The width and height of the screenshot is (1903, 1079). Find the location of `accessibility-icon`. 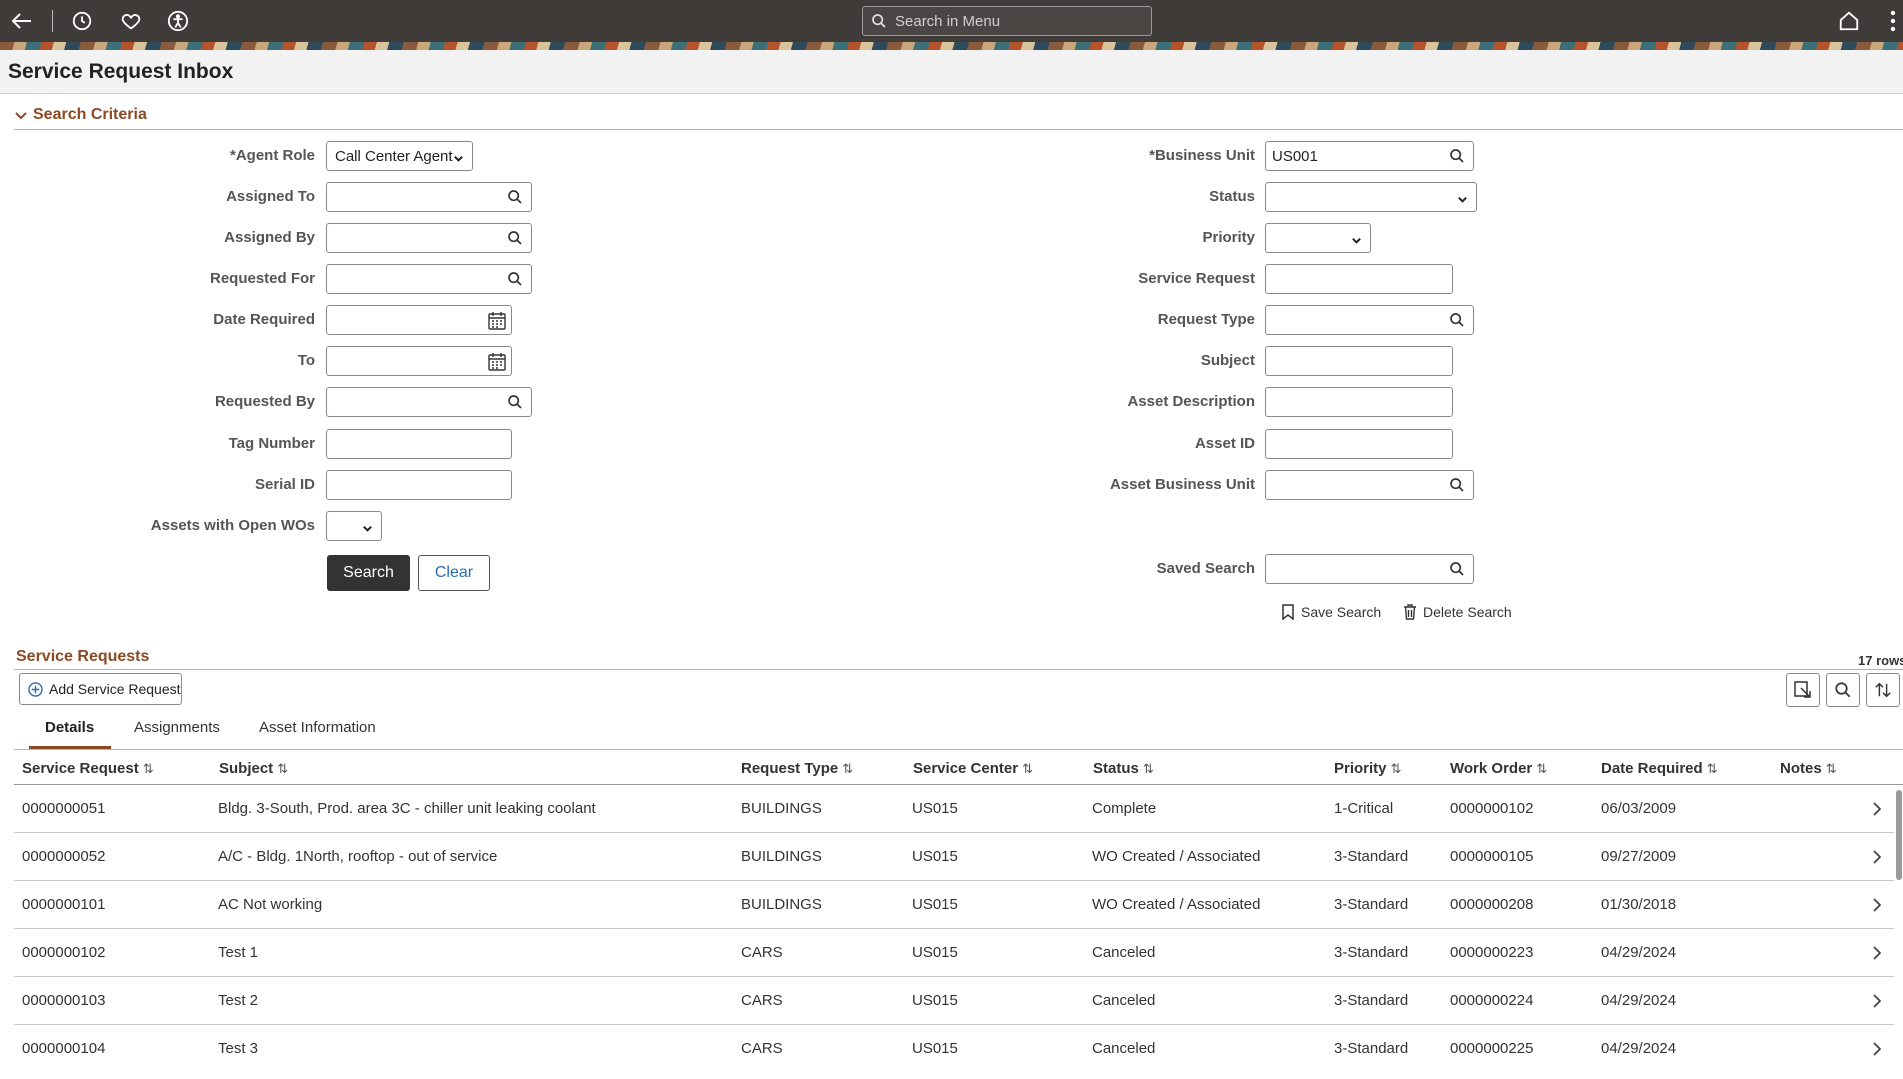

accessibility-icon is located at coordinates (178, 21).